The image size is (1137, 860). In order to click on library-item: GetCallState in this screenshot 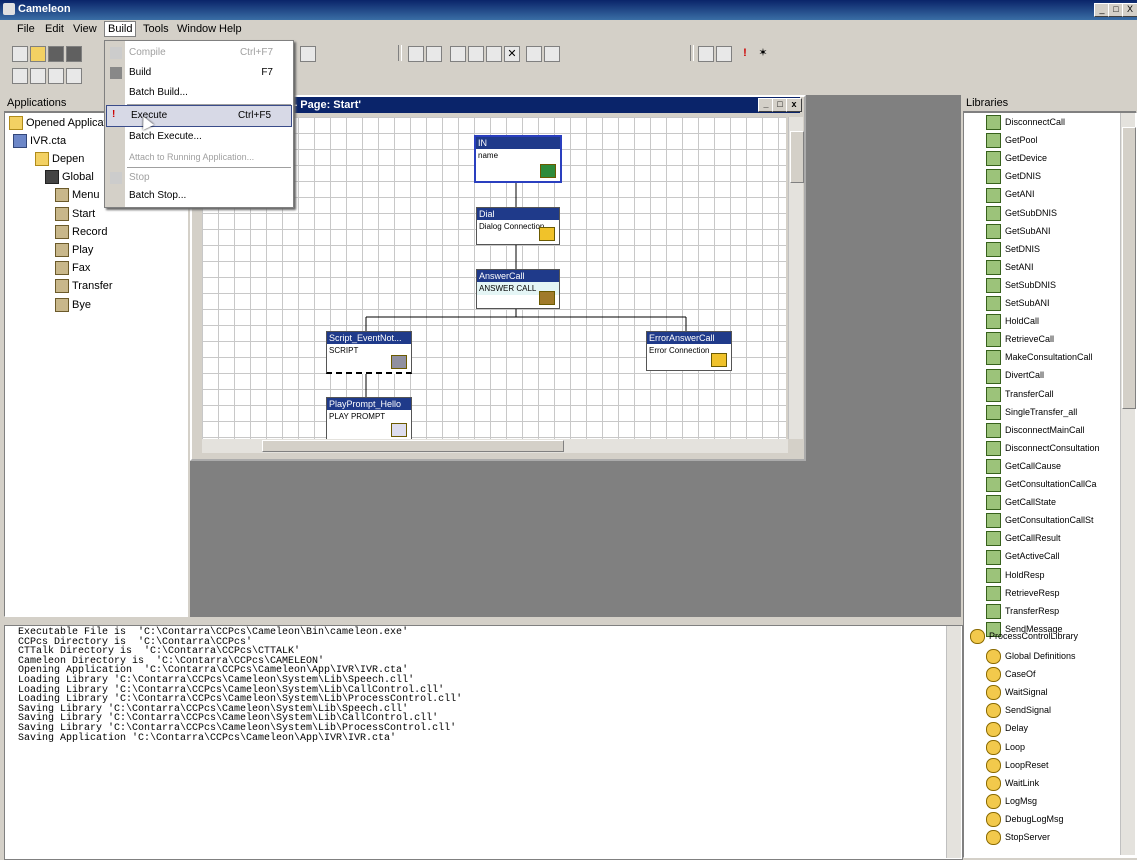, I will do `click(1021, 502)`.